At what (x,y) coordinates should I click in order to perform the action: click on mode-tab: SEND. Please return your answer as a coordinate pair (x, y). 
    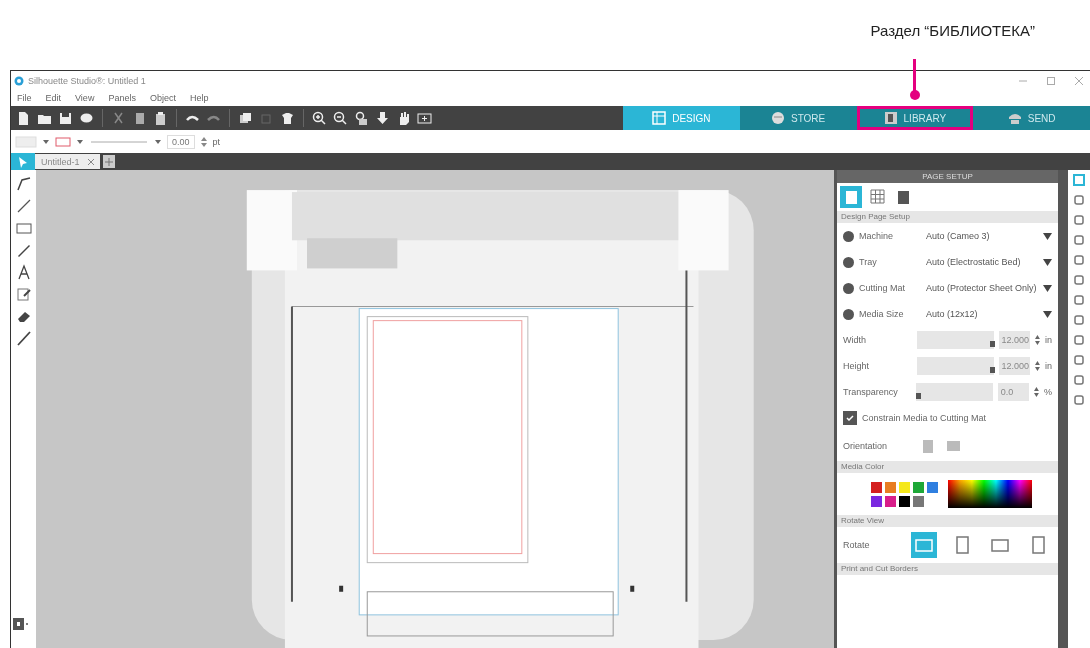
    Looking at the image, I should click on (1031, 118).